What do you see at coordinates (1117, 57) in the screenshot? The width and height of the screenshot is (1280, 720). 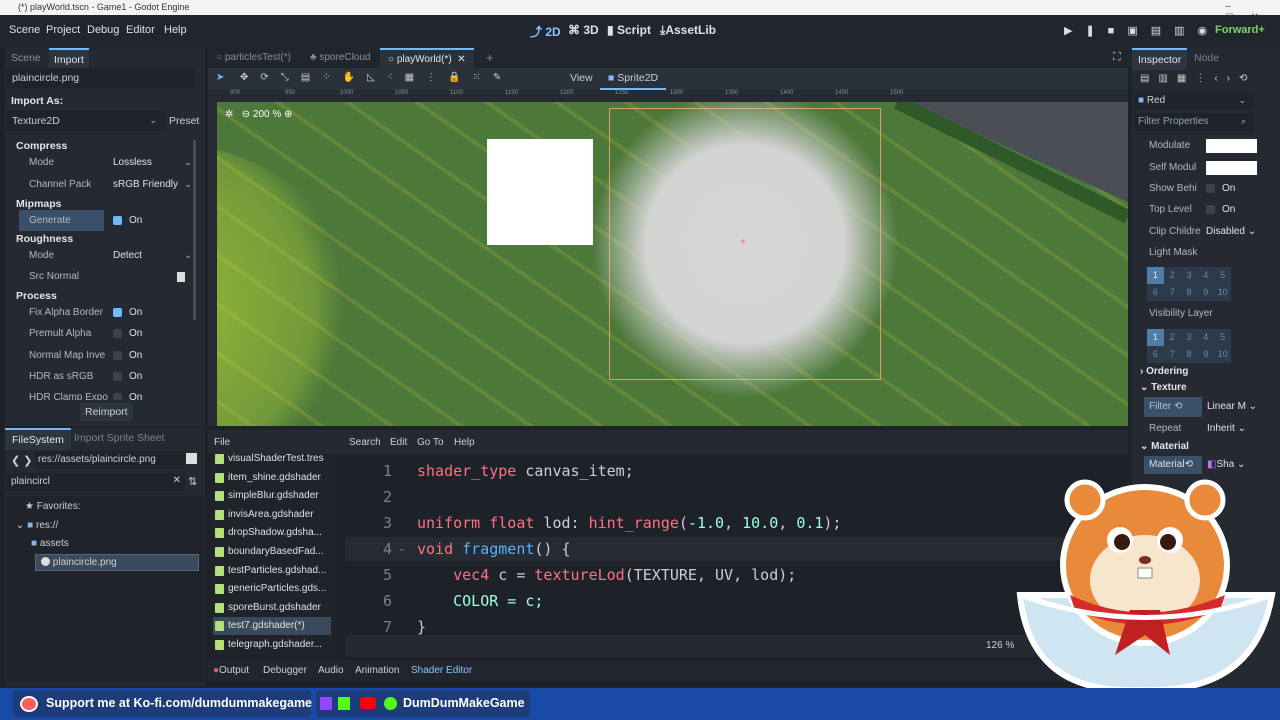 I see `fullscreen-icon: ⛶` at bounding box center [1117, 57].